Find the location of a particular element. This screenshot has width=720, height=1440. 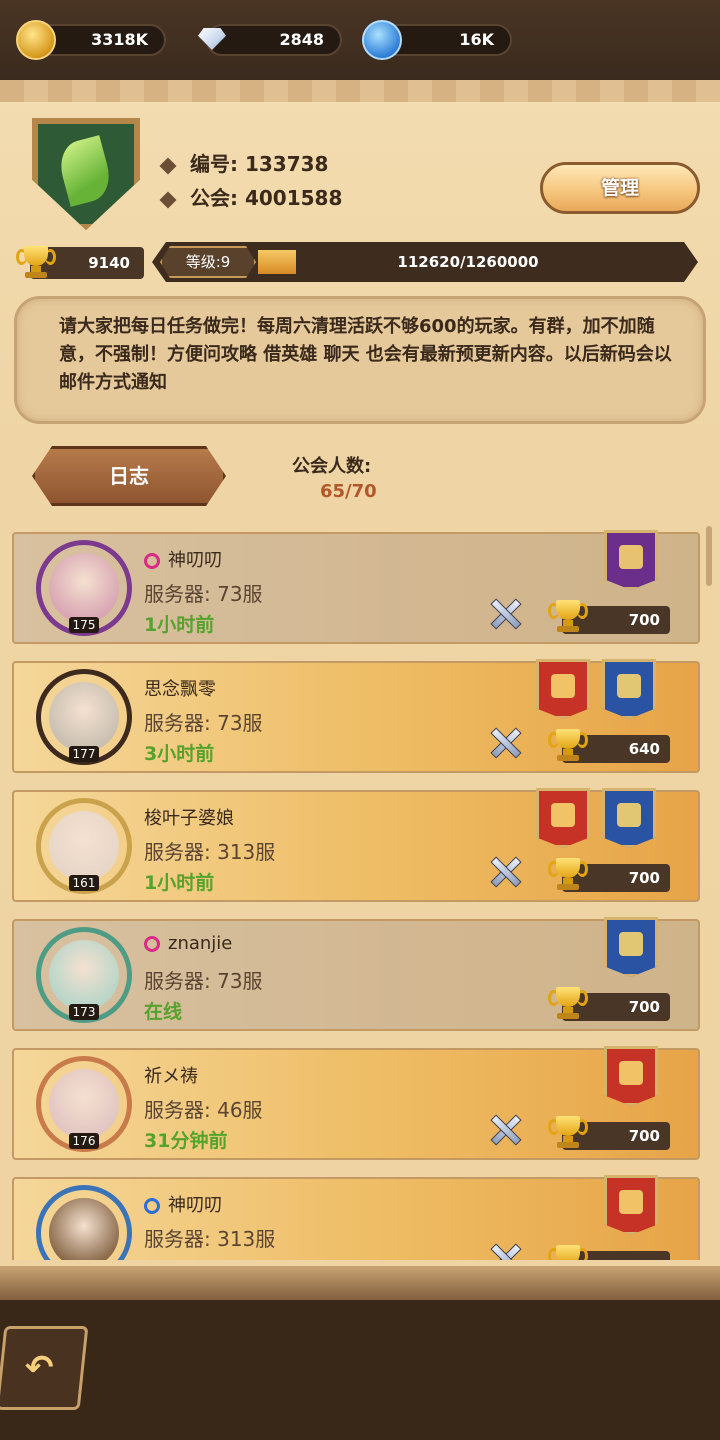

leaf-icon is located at coordinates (85, 171).